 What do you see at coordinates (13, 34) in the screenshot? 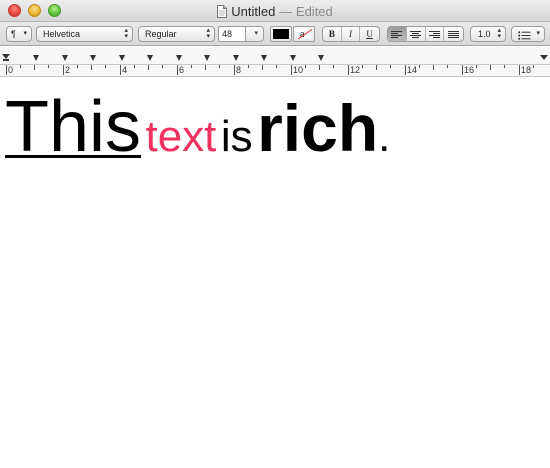
I see `paragraph-label: ¶` at bounding box center [13, 34].